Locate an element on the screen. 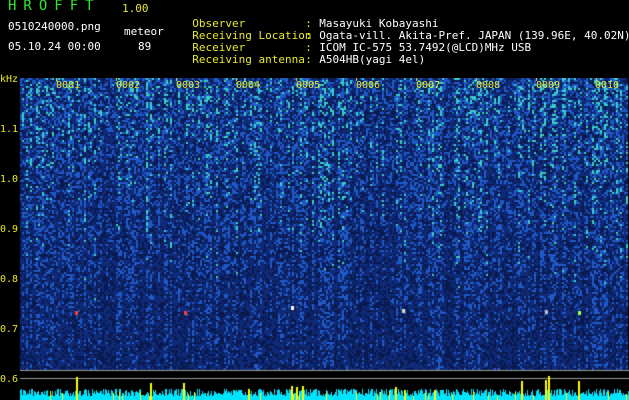  y-tick-0.8: 0.8 is located at coordinates (9, 279).